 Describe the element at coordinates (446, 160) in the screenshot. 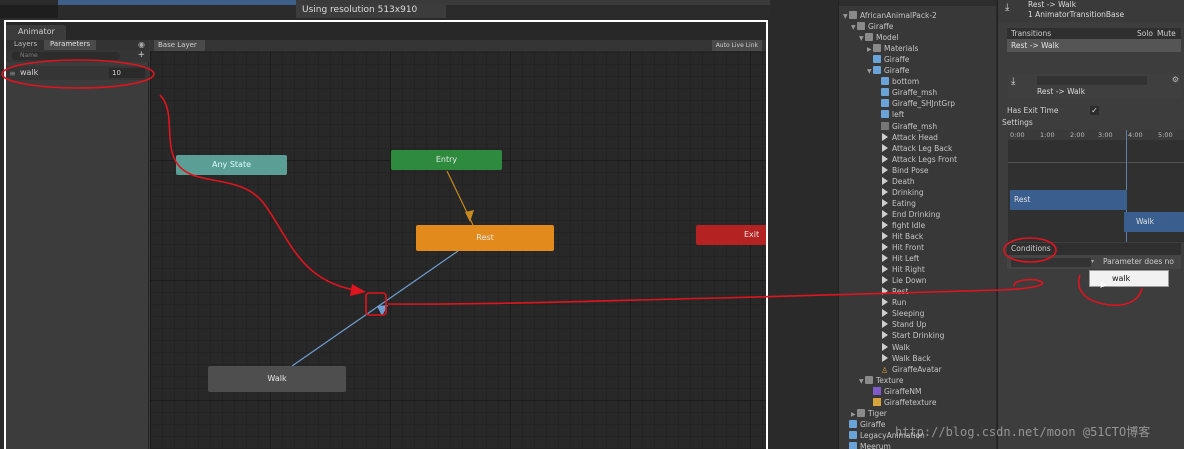

I see `state-entry: Entry` at that location.